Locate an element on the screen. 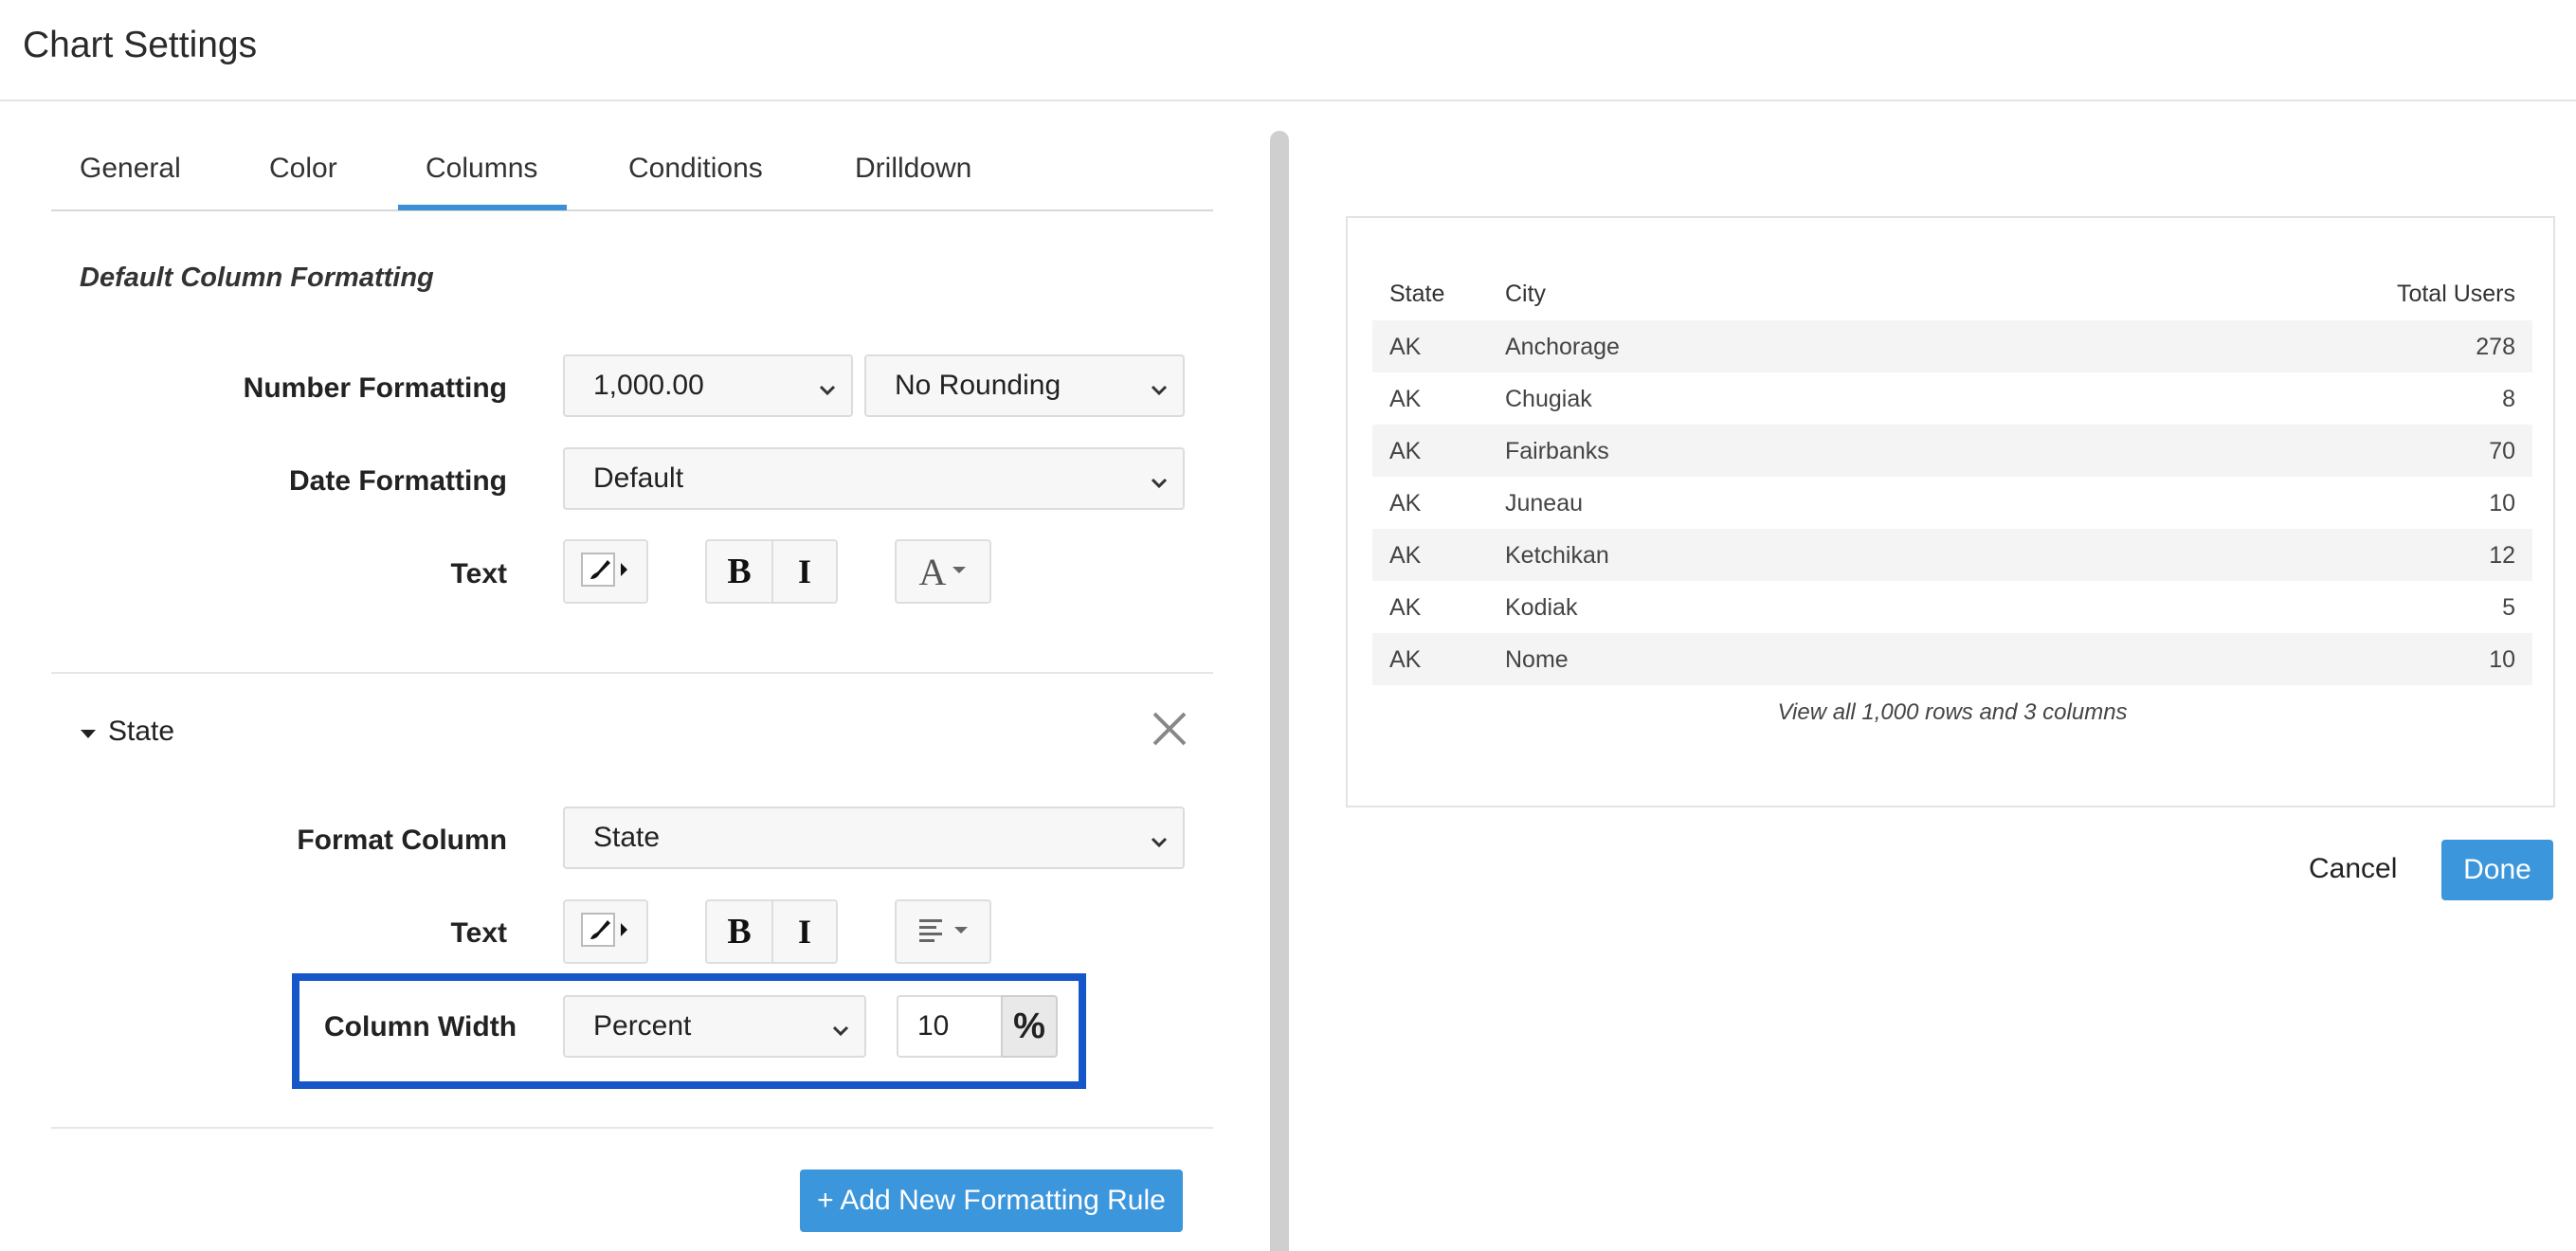 The height and width of the screenshot is (1251, 2576). tab-drilldown: Drilldown is located at coordinates (913, 169).